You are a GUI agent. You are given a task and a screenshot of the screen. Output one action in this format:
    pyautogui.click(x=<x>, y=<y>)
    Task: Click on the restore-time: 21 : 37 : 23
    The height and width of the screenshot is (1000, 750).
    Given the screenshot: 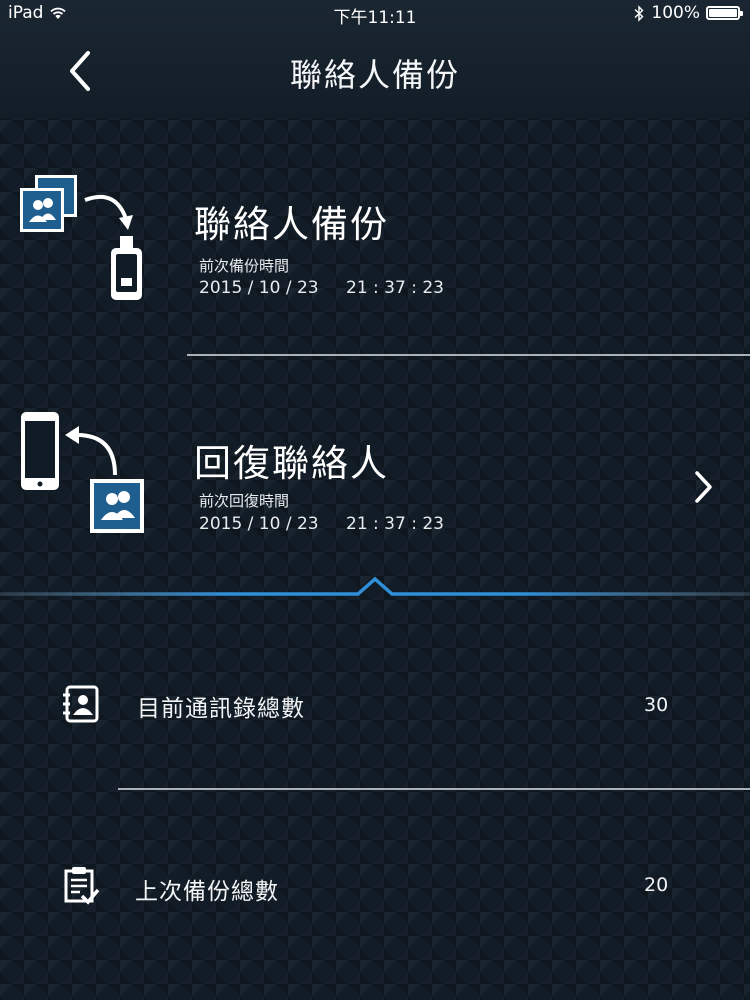 What is the action you would take?
    pyautogui.click(x=395, y=524)
    